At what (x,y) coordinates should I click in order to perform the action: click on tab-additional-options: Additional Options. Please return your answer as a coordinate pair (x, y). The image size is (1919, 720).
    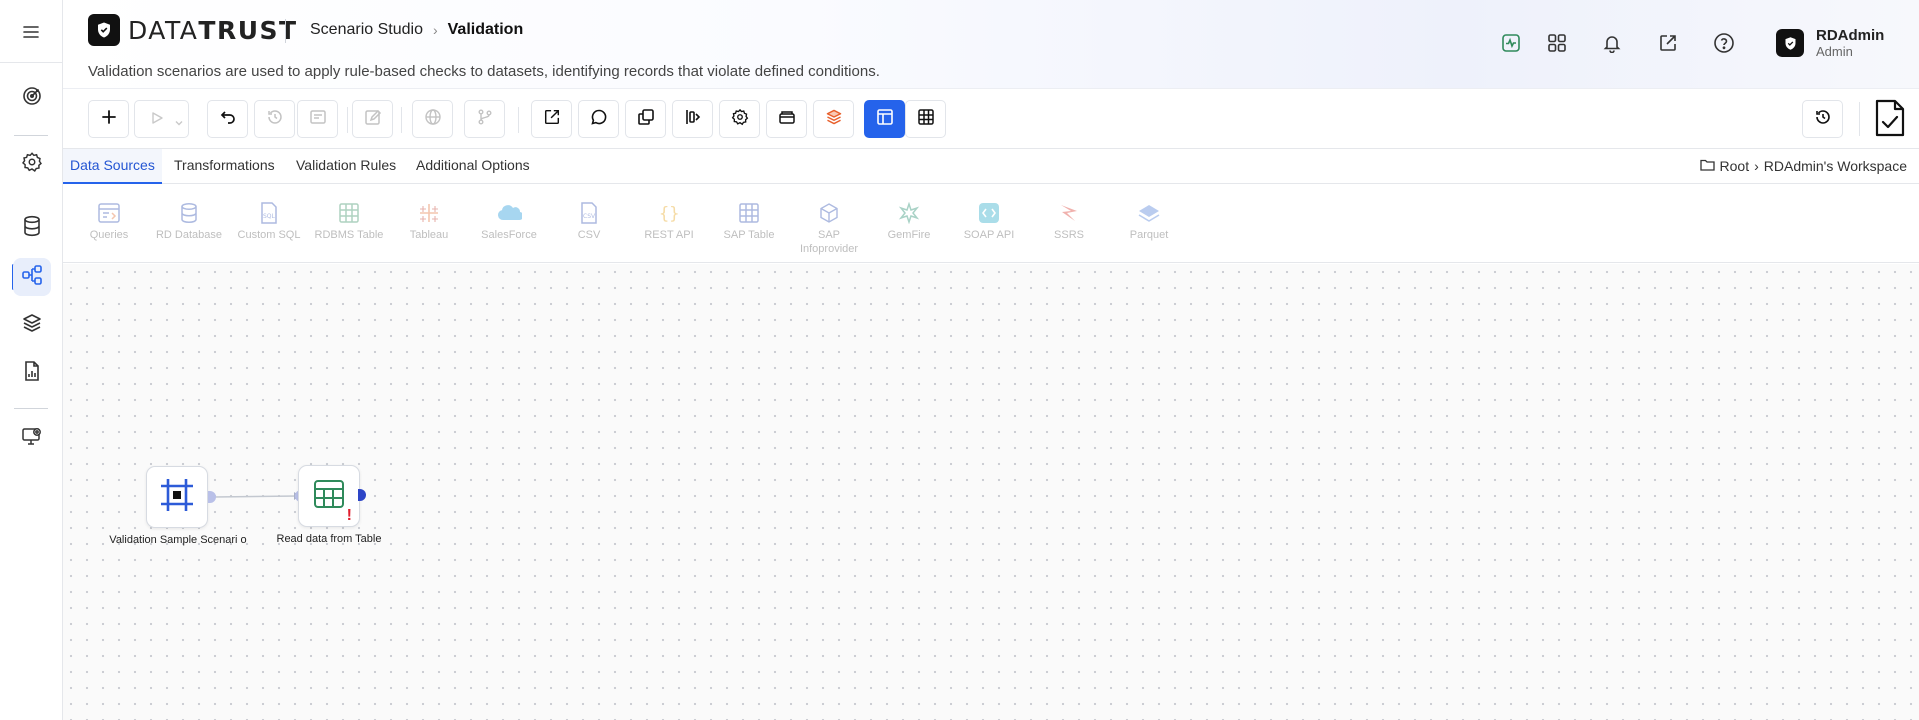
    Looking at the image, I should click on (473, 166).